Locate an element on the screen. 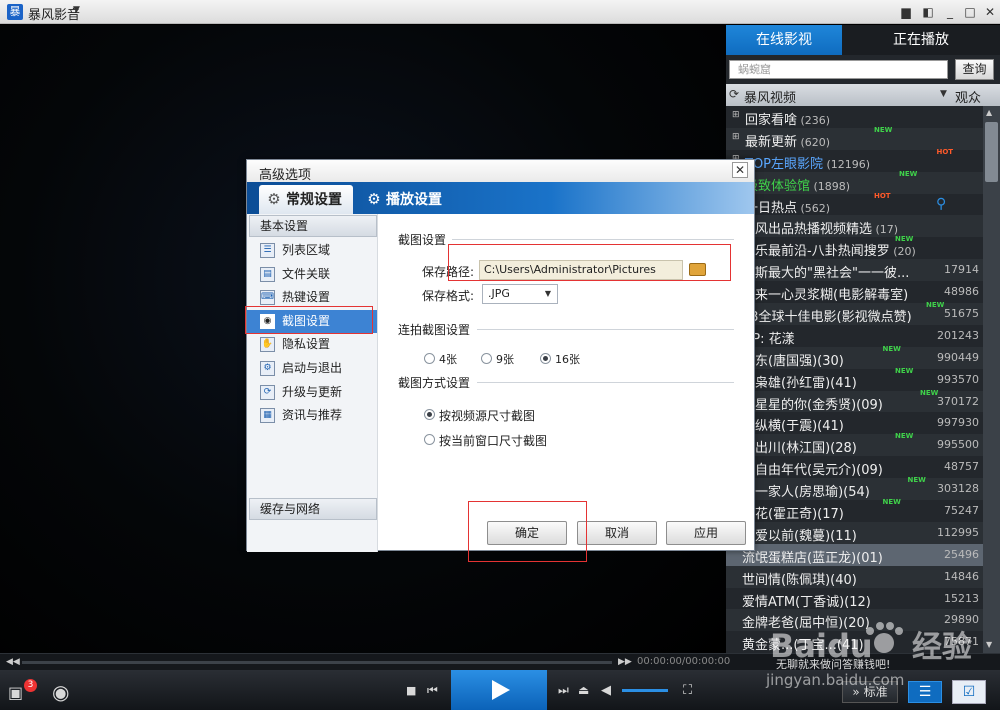 The image size is (1000, 710). list-item: ⊞ 最新更新 (620) NEW is located at coordinates (854, 137).